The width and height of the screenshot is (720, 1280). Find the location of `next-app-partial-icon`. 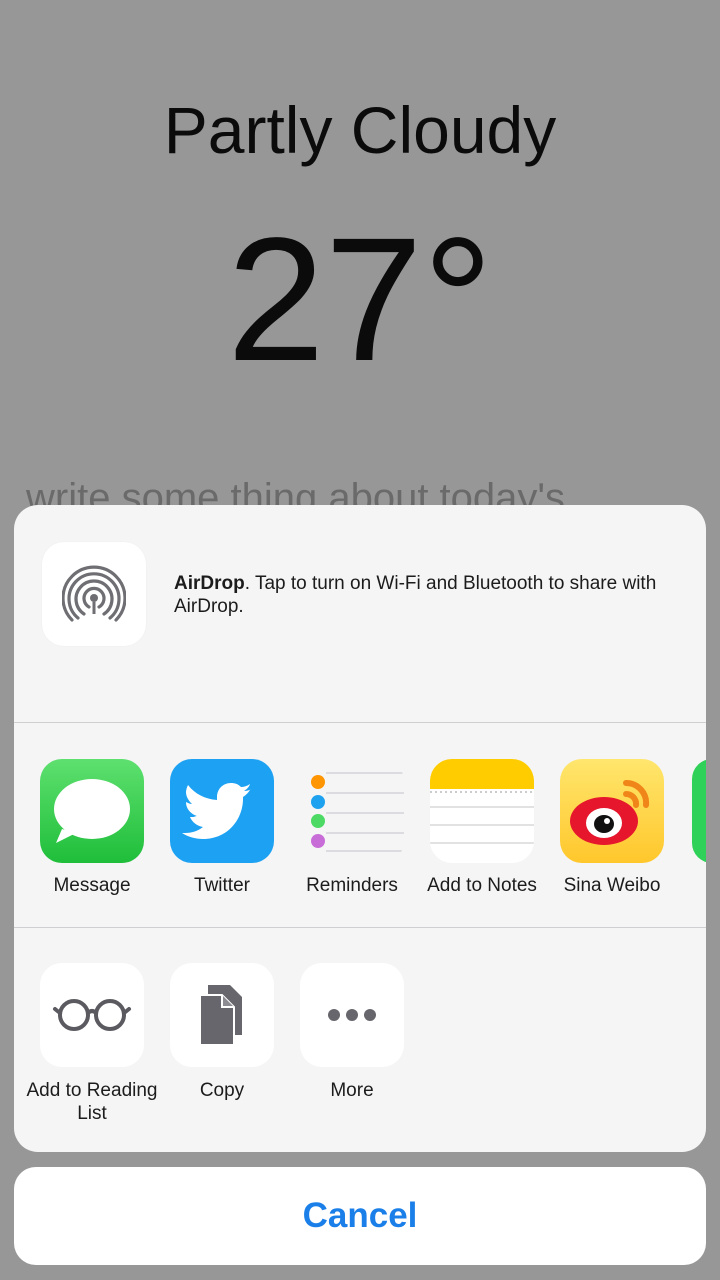

next-app-partial-icon is located at coordinates (699, 811).